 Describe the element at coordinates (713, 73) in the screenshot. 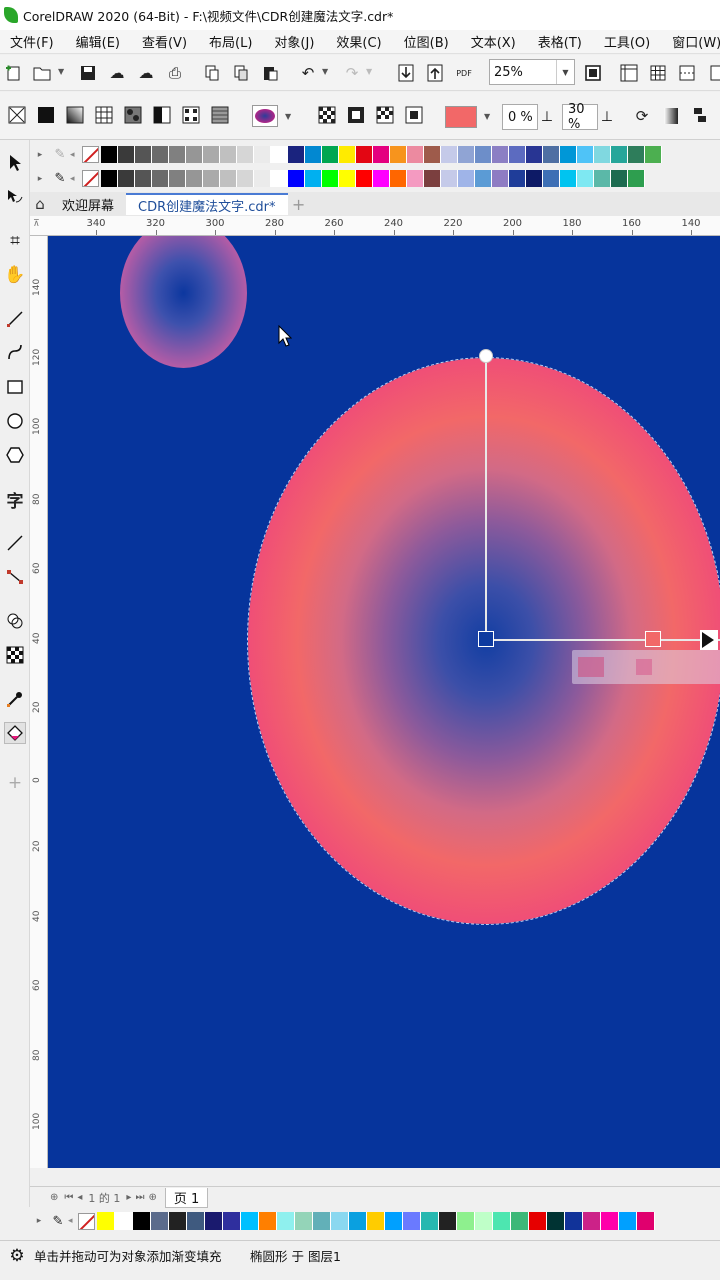

I see `snap-to-icon` at that location.